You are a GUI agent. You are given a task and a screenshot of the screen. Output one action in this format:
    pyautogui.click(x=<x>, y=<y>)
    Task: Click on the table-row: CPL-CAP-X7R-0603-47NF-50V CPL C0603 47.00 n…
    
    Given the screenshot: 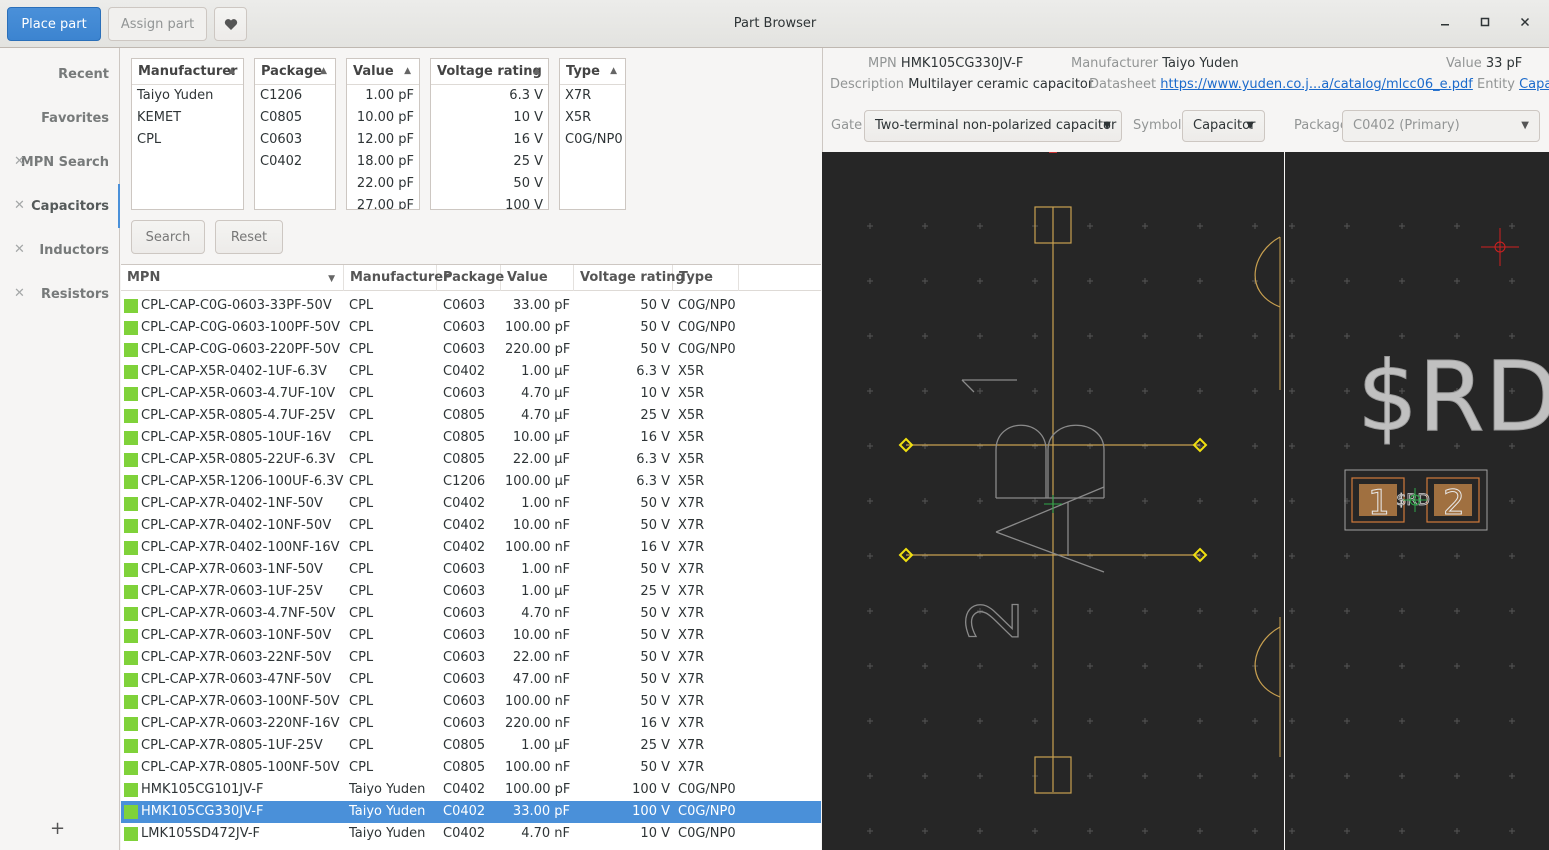 What is the action you would take?
    pyautogui.click(x=471, y=680)
    